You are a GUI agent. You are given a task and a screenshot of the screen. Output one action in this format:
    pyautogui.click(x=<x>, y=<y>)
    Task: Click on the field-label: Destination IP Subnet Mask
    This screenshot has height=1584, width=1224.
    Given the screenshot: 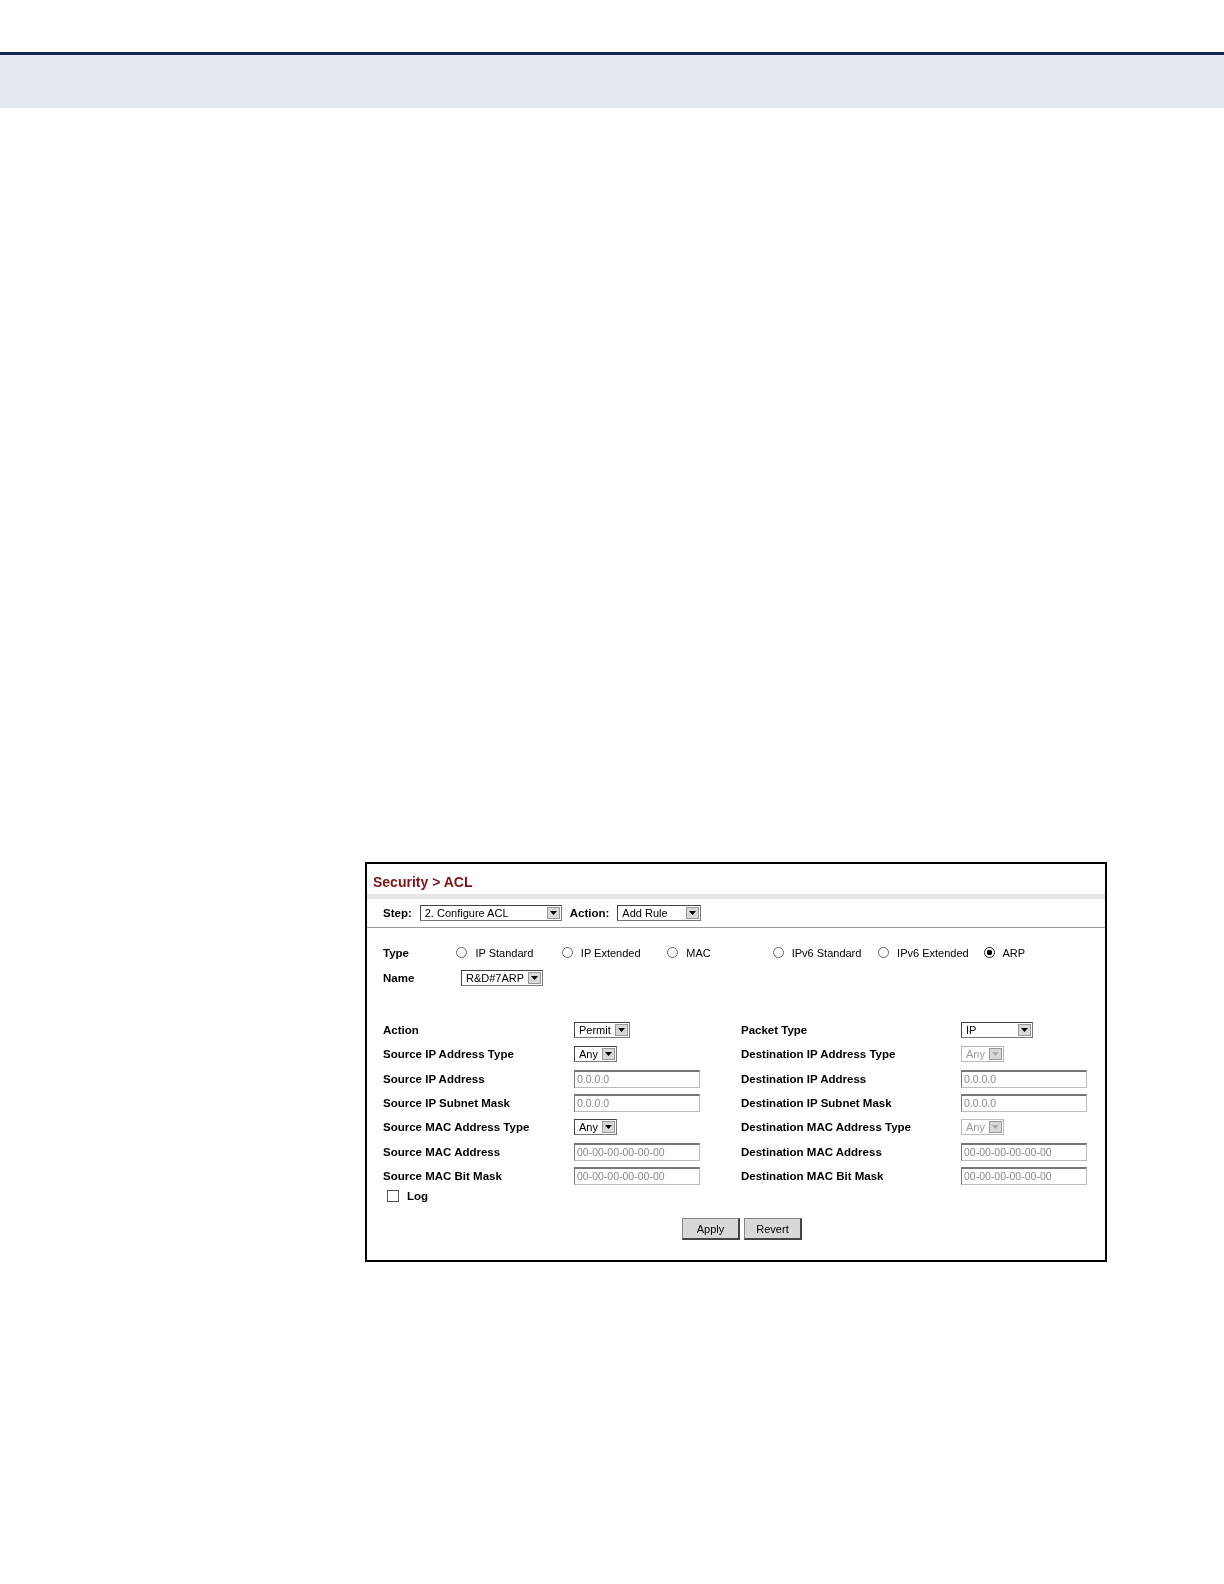 What is the action you would take?
    pyautogui.click(x=817, y=1103)
    